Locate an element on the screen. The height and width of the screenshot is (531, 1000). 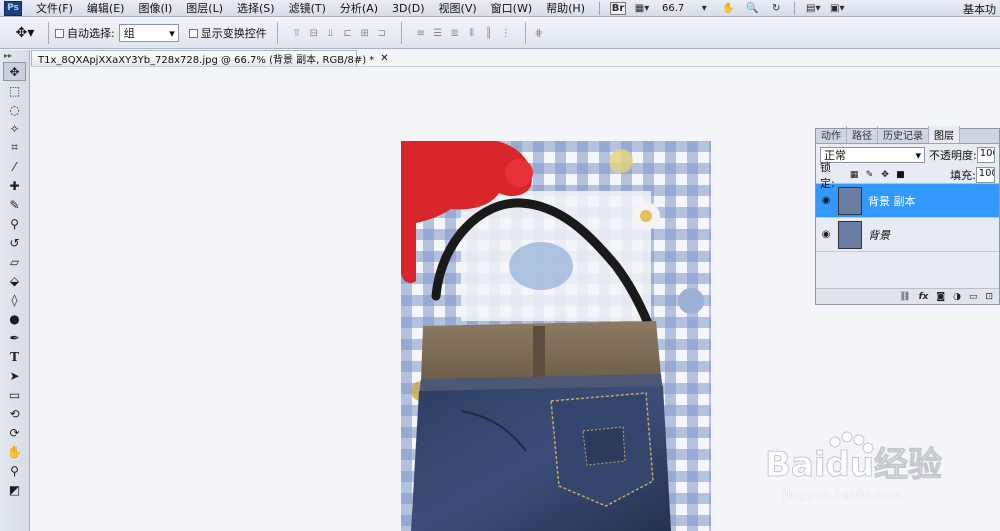
bridge-button: Br is located at coordinates (617, 8).